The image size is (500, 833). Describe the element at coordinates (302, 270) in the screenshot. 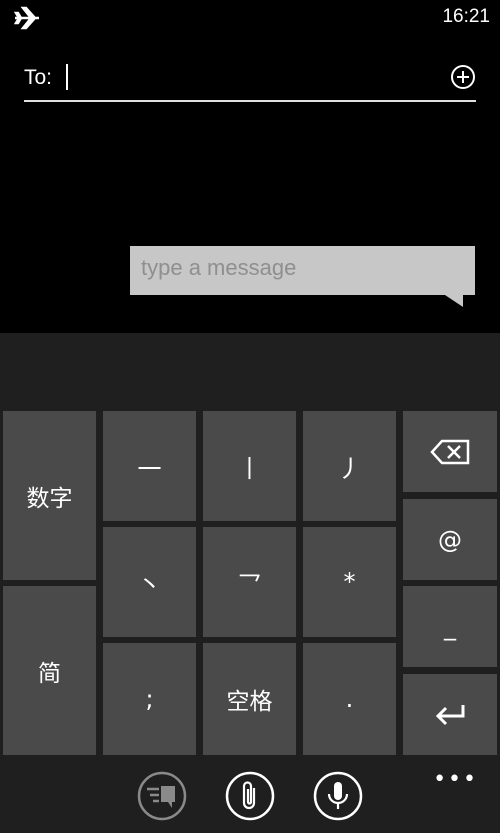

I see `message-input-box: type a message` at that location.